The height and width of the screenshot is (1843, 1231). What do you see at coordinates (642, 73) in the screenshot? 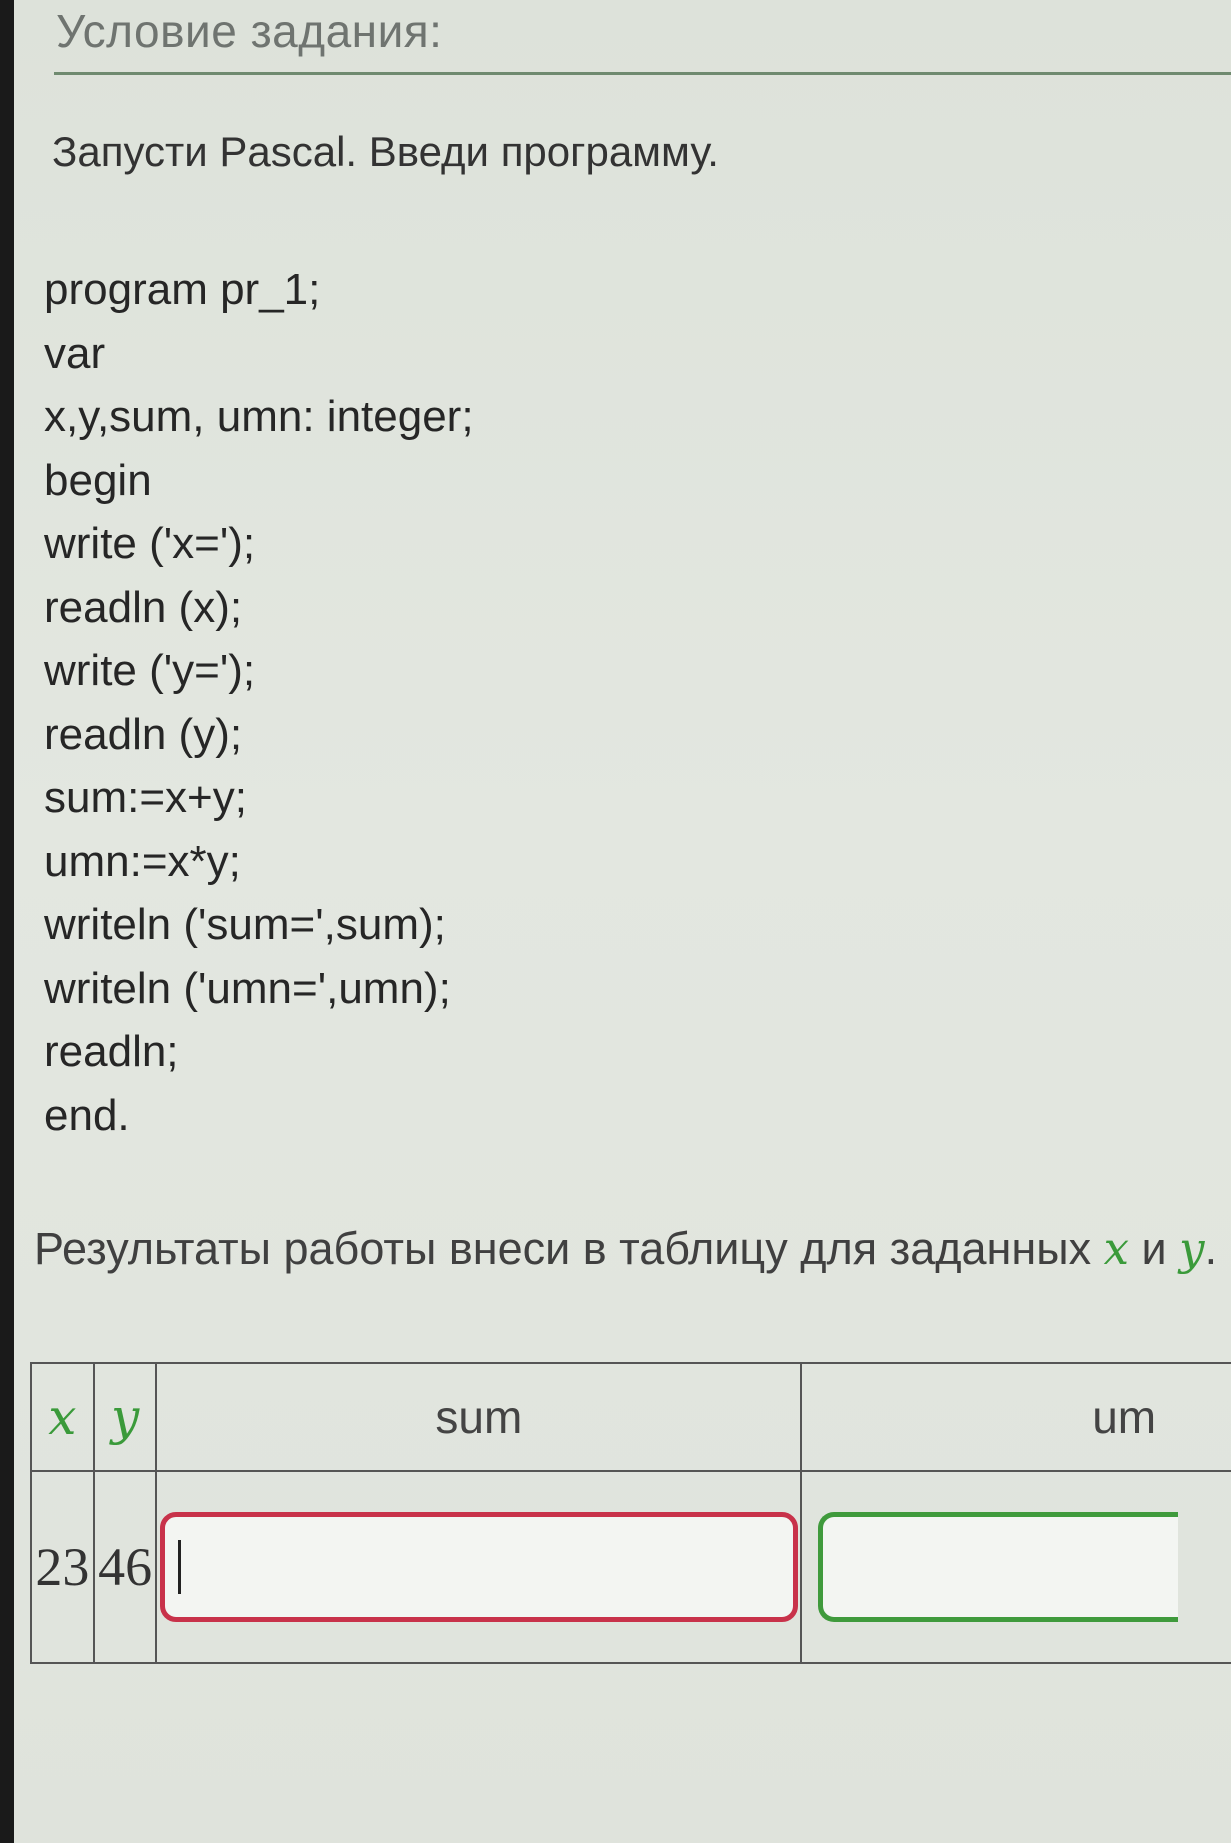
I see `title-divider` at bounding box center [642, 73].